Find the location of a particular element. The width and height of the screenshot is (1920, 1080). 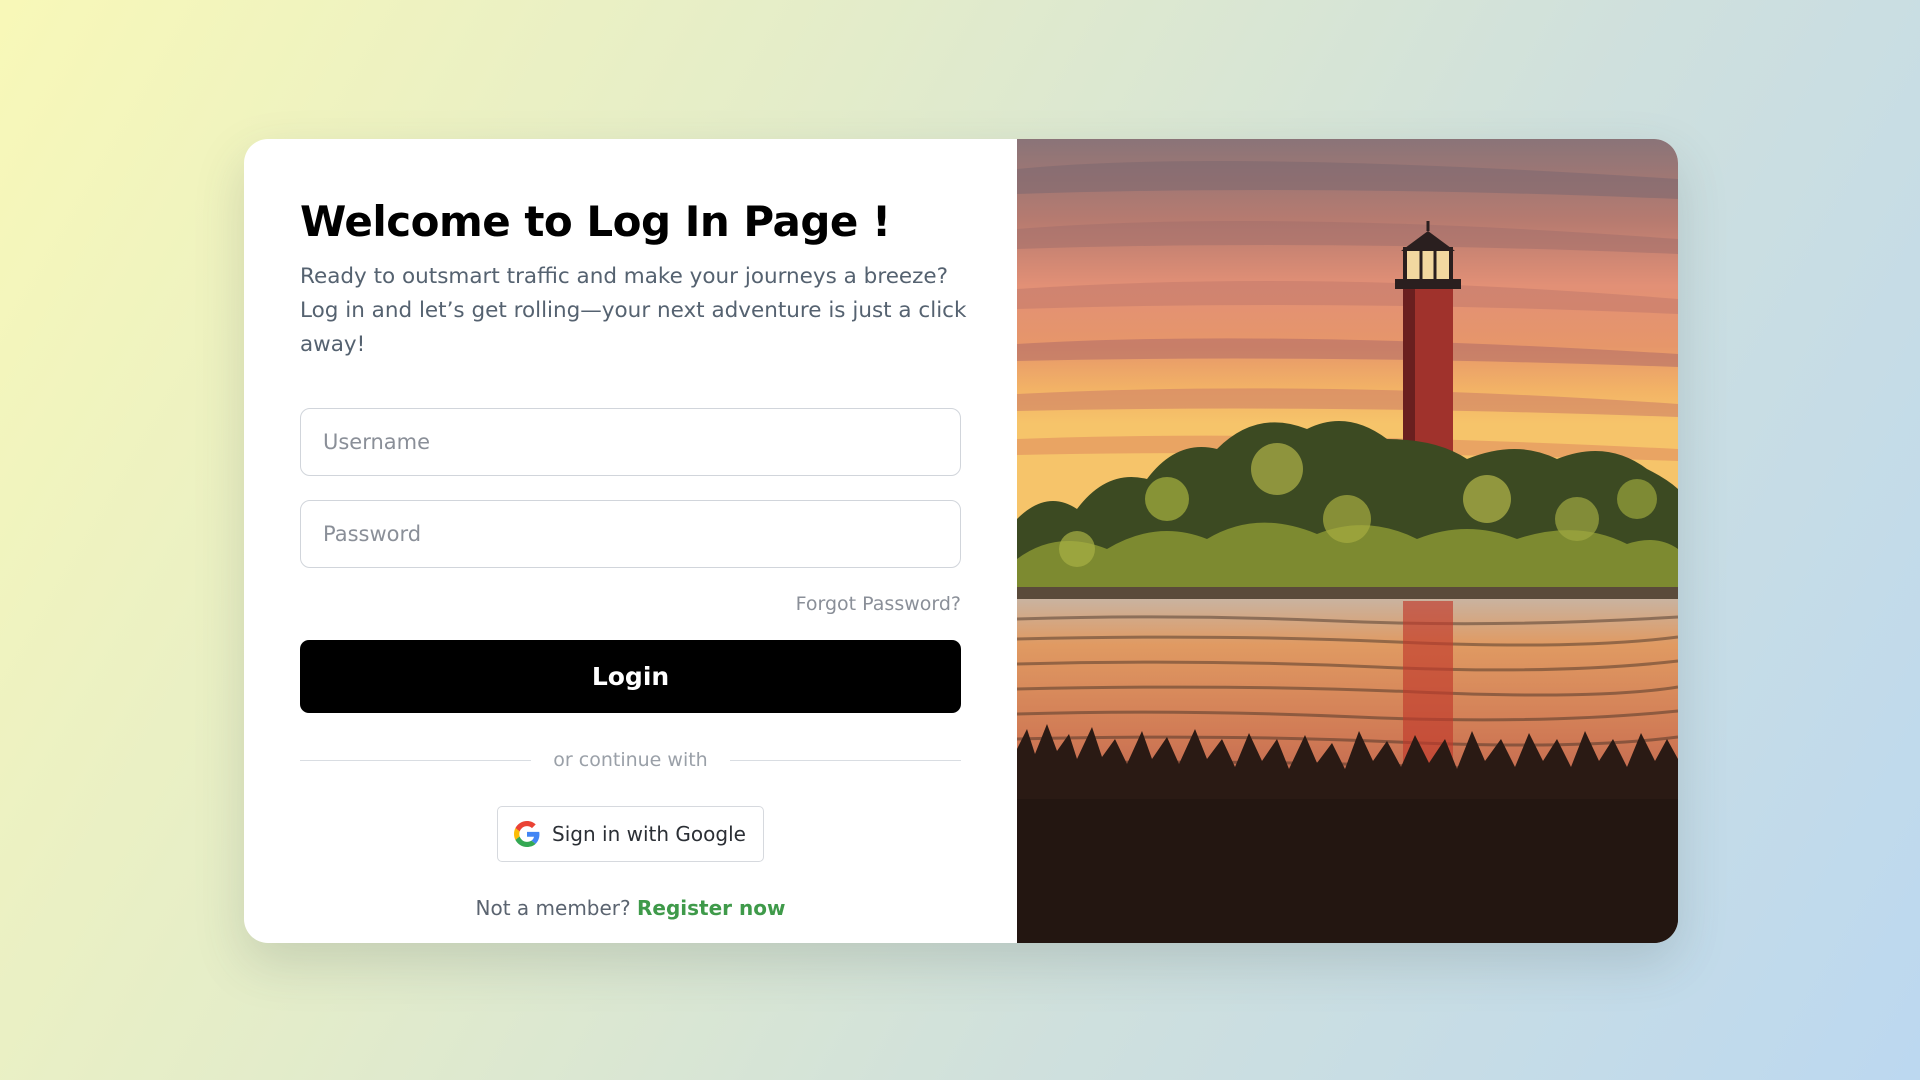

username-input is located at coordinates (630, 442).